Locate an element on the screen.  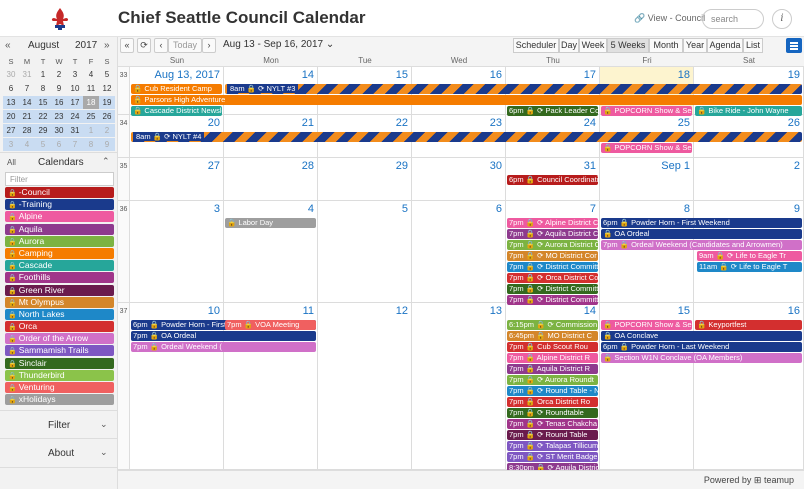
sidebar-filter-section: Filter ⌄ is located at coordinates (59, 424).